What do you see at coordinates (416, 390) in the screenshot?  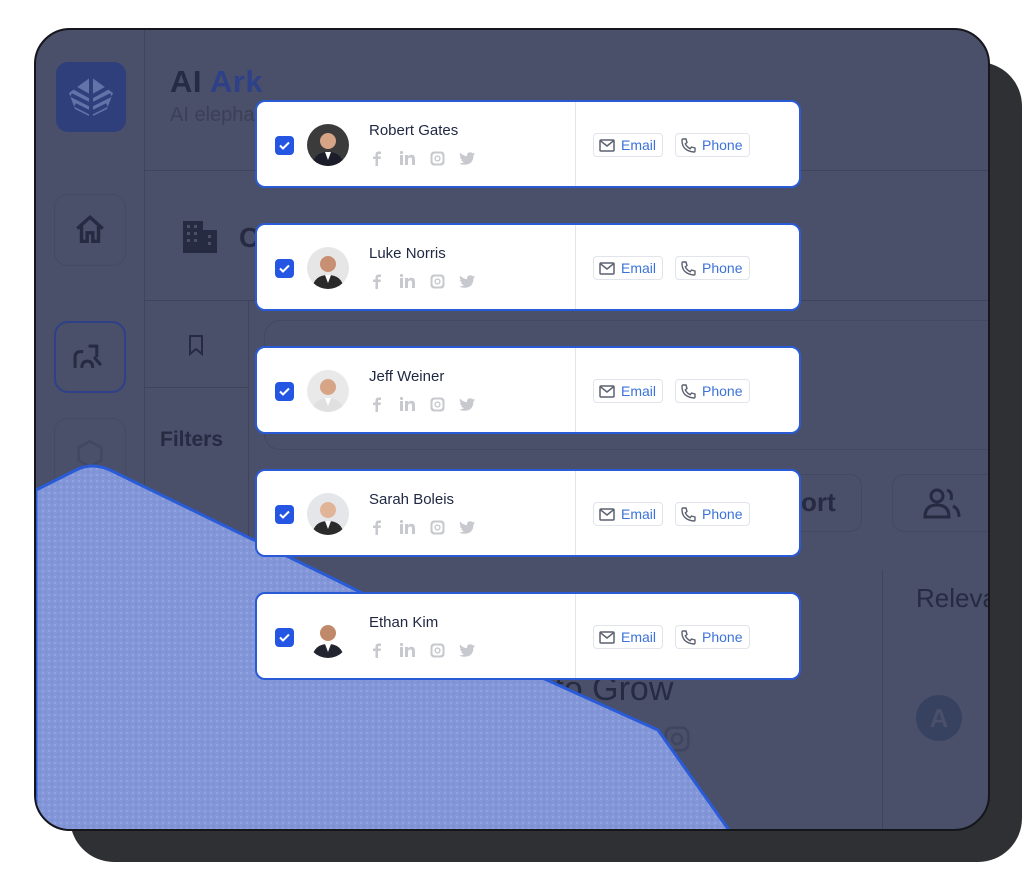 I see `contact-info: Jeff Weiner` at bounding box center [416, 390].